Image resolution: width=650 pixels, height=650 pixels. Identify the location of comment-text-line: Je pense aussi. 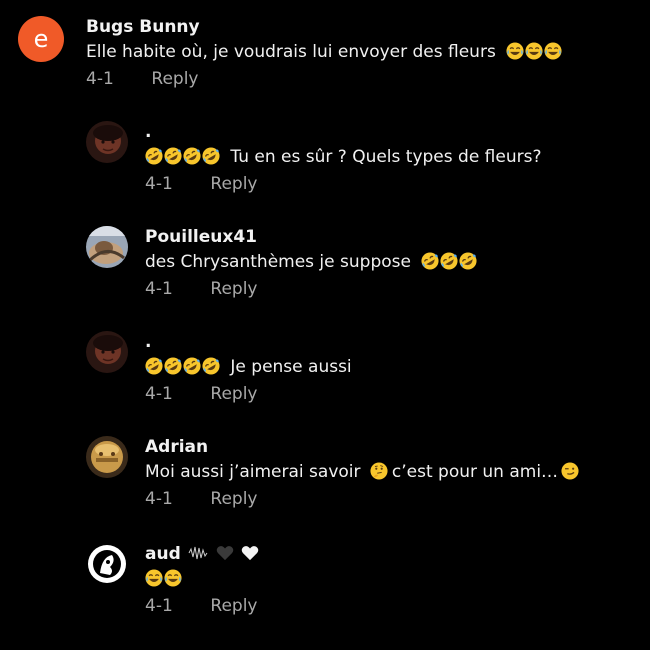
(248, 367).